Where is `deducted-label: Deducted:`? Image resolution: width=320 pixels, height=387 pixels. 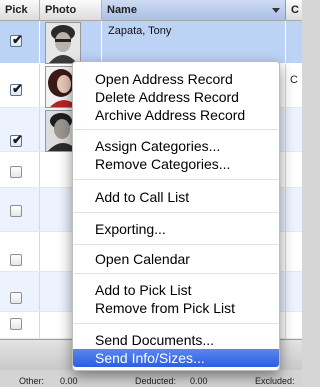 deducted-label: Deducted: is located at coordinates (156, 381).